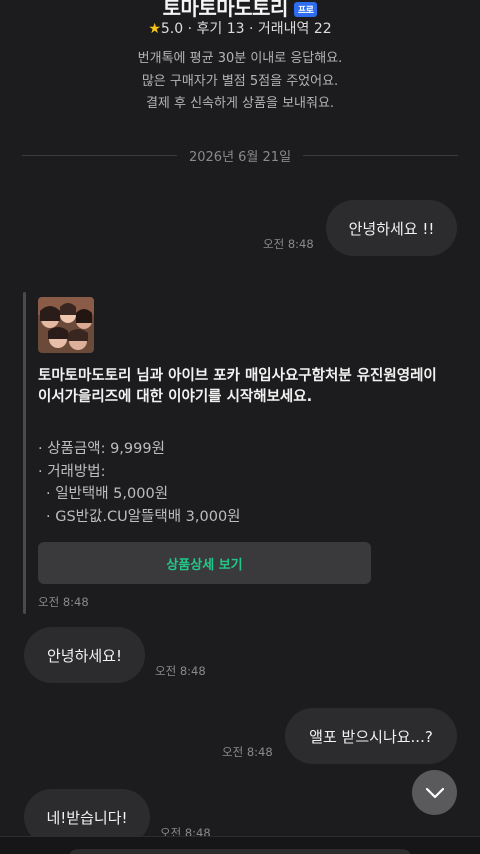 Image resolution: width=480 pixels, height=854 pixels. What do you see at coordinates (240, 58) in the screenshot?
I see `seller-info-line: 번개톡에 평균 30분 이내로 응답해요.` at bounding box center [240, 58].